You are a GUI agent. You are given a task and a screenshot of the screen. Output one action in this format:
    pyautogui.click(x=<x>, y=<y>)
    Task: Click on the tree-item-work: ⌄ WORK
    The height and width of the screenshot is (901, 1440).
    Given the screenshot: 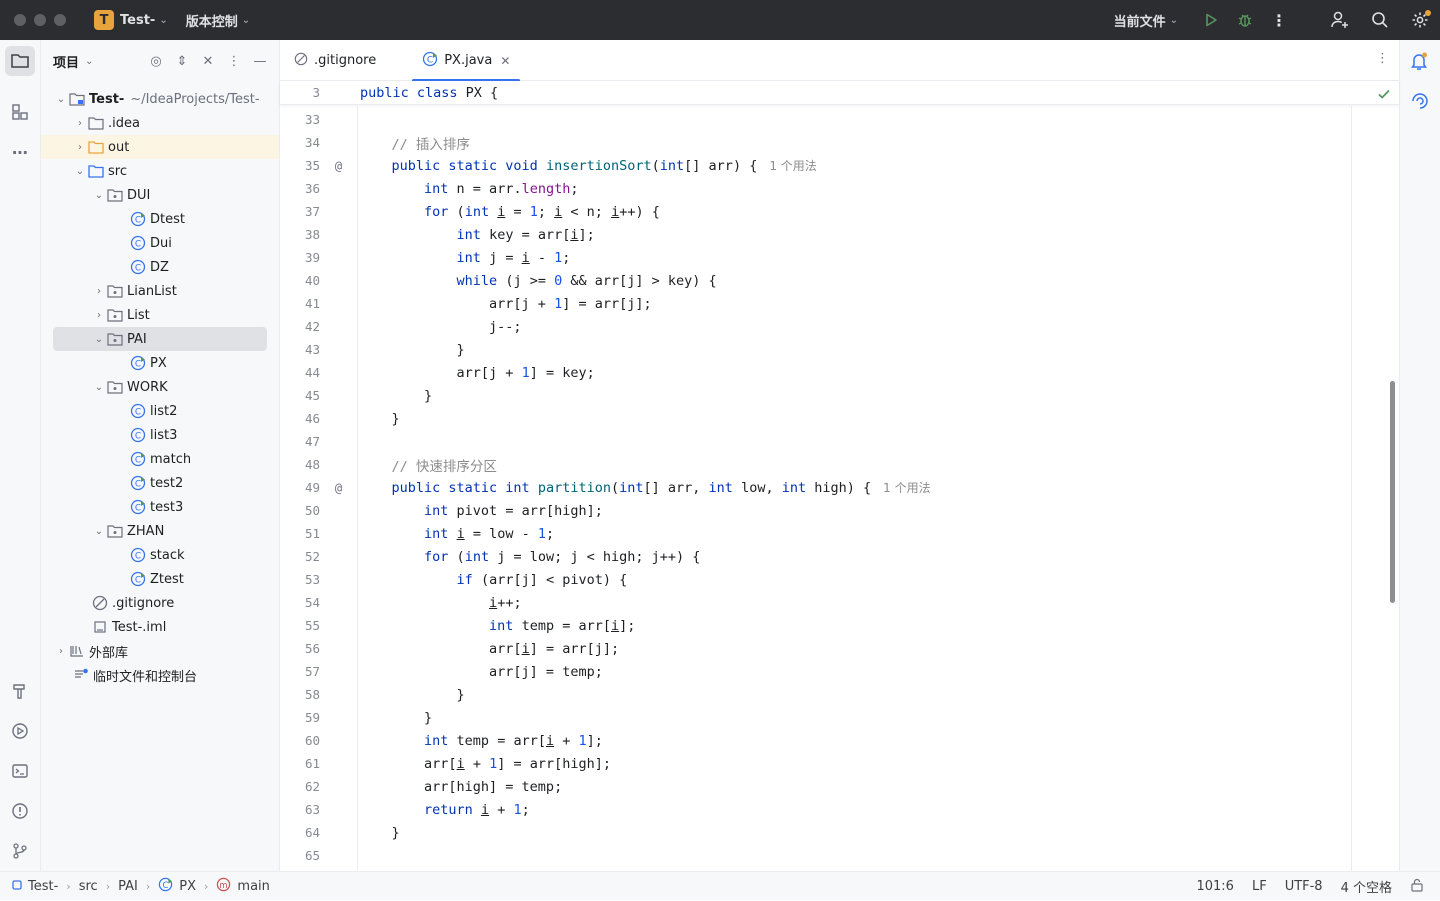 What is the action you would take?
    pyautogui.click(x=160, y=387)
    